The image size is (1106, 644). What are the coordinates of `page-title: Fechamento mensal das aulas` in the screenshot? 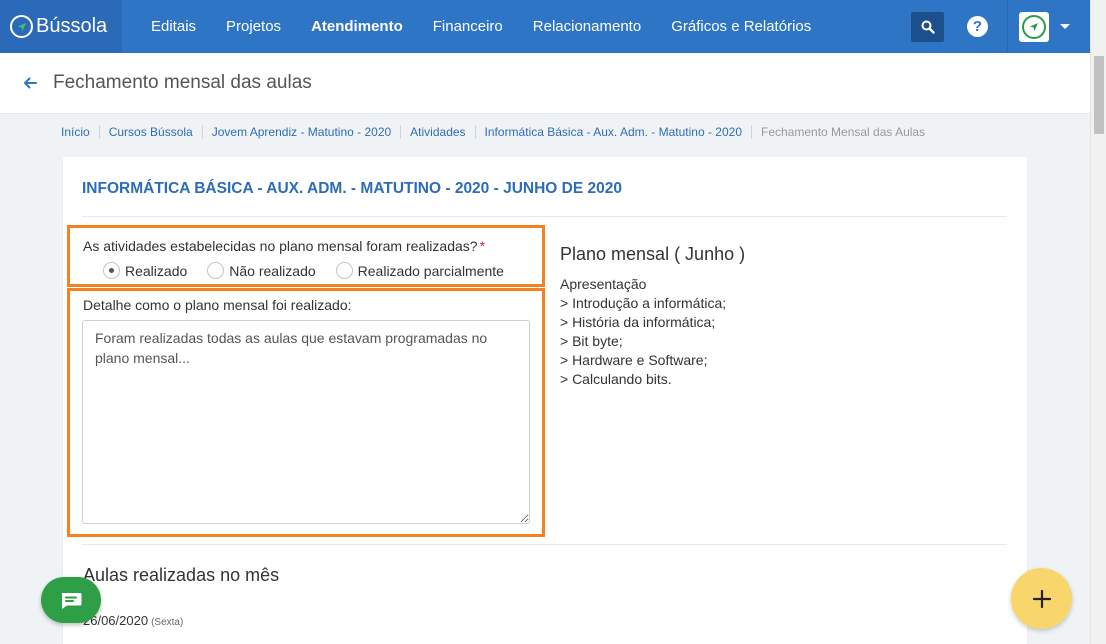 It's located at (182, 82).